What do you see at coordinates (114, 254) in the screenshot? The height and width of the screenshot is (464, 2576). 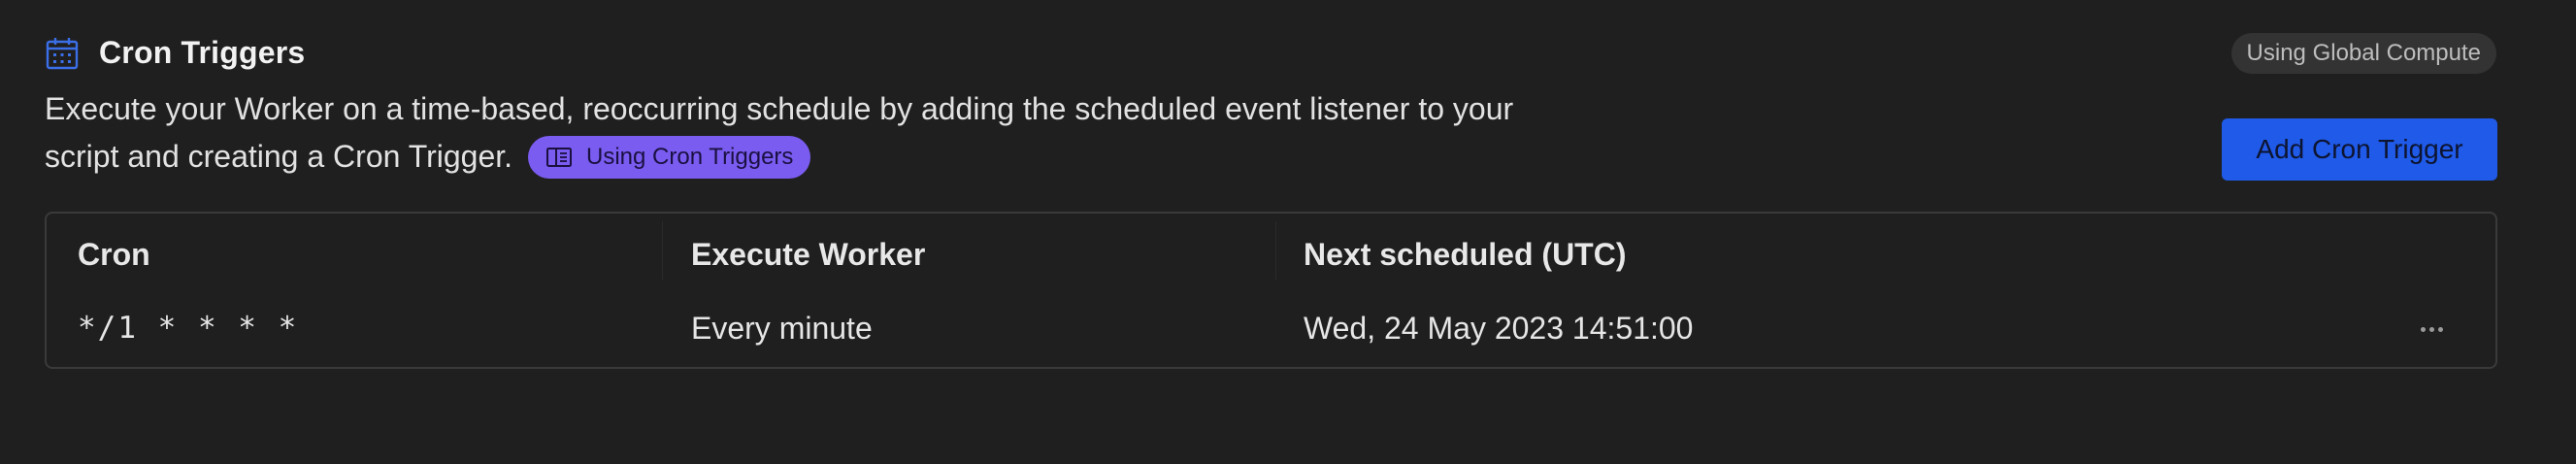 I see `column-header-cron: Cron` at bounding box center [114, 254].